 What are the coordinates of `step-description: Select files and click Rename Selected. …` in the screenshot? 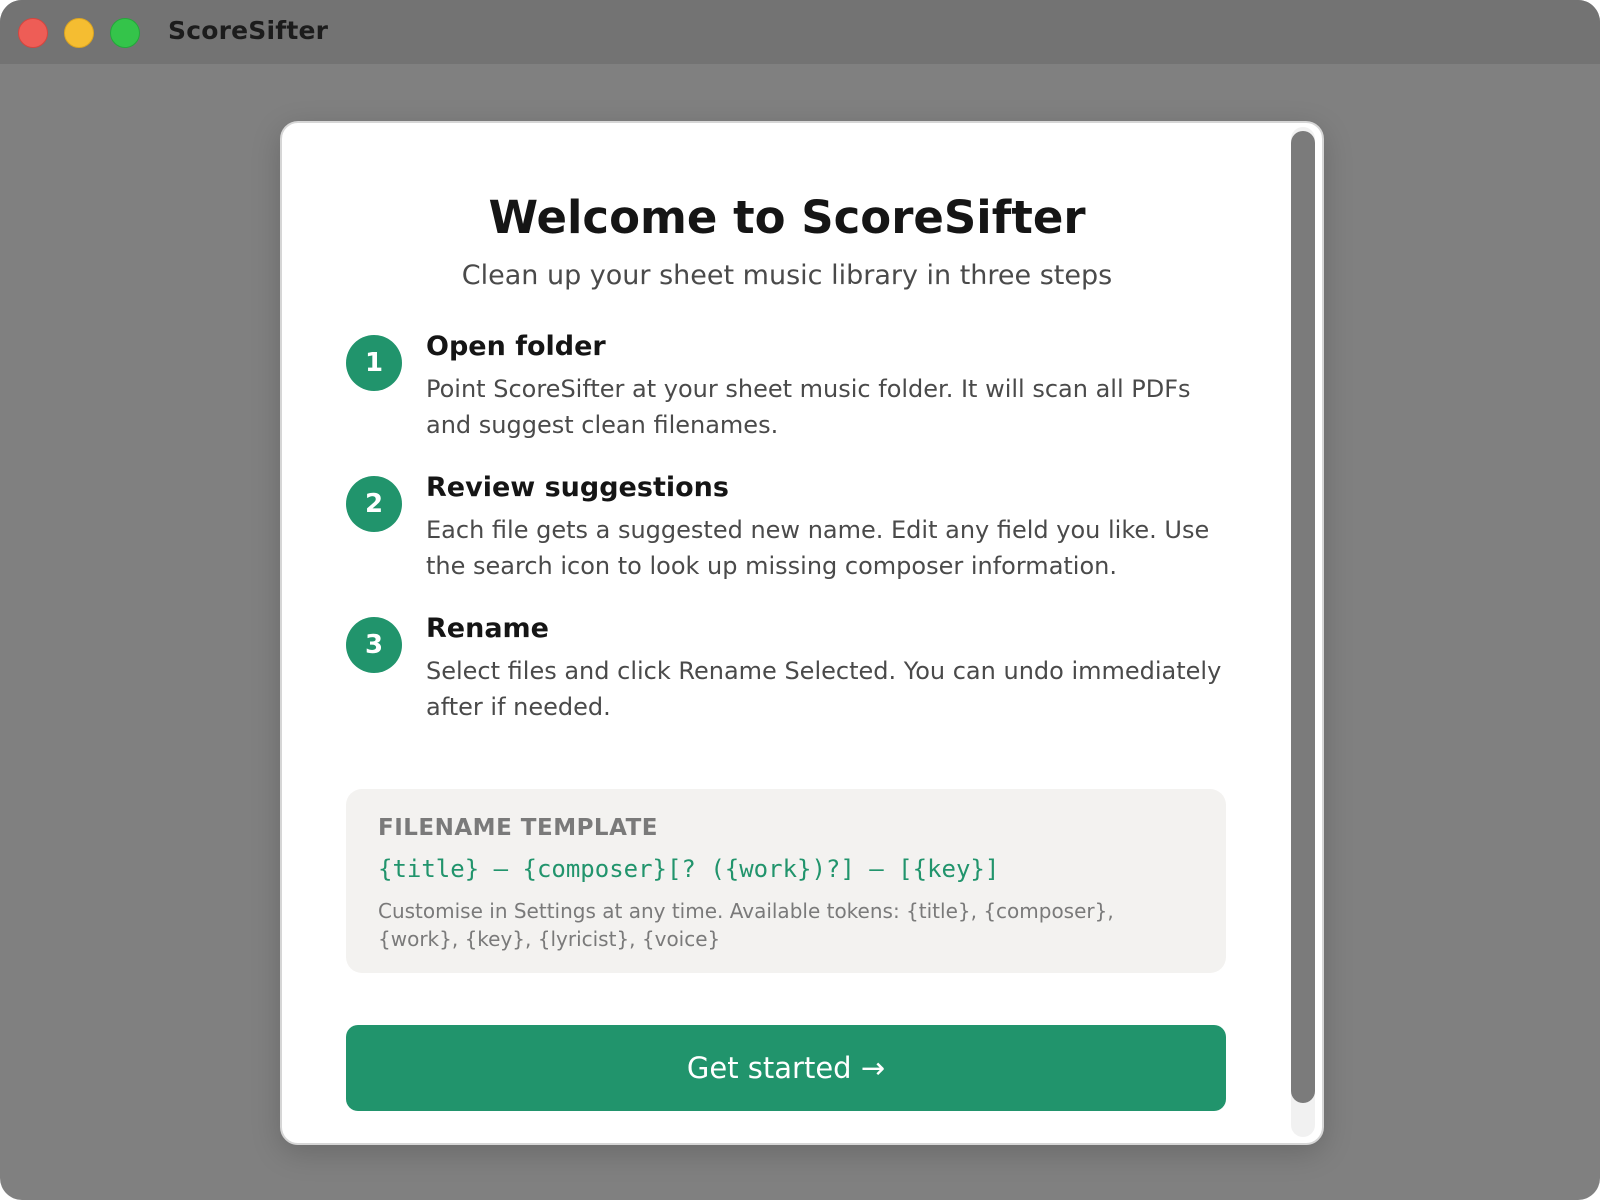 It's located at (824, 689).